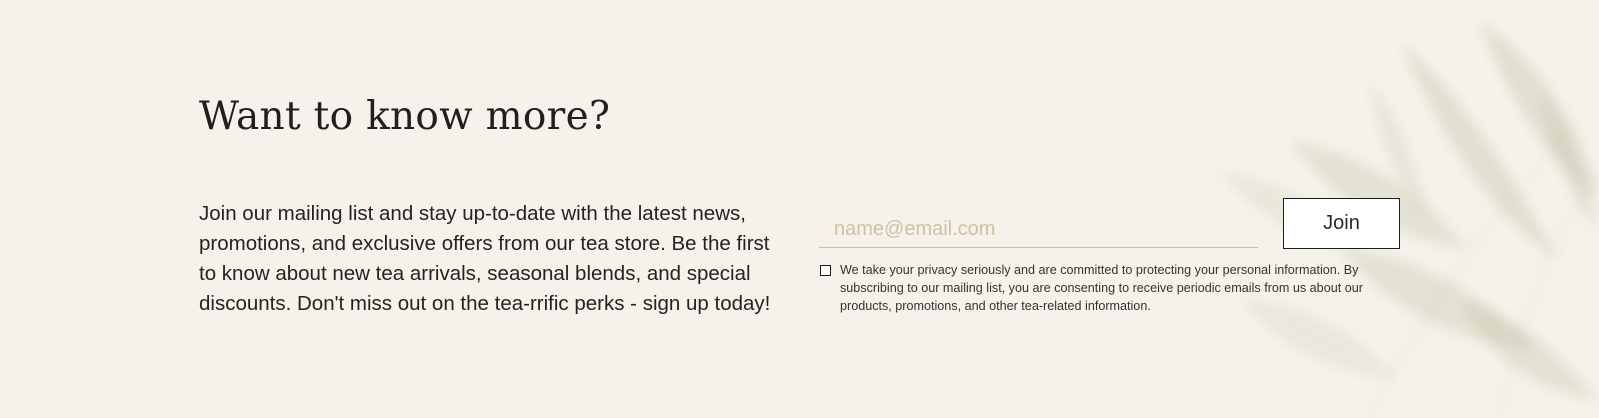  Describe the element at coordinates (405, 116) in the screenshot. I see `newsletter-heading: Want to know more?` at that location.